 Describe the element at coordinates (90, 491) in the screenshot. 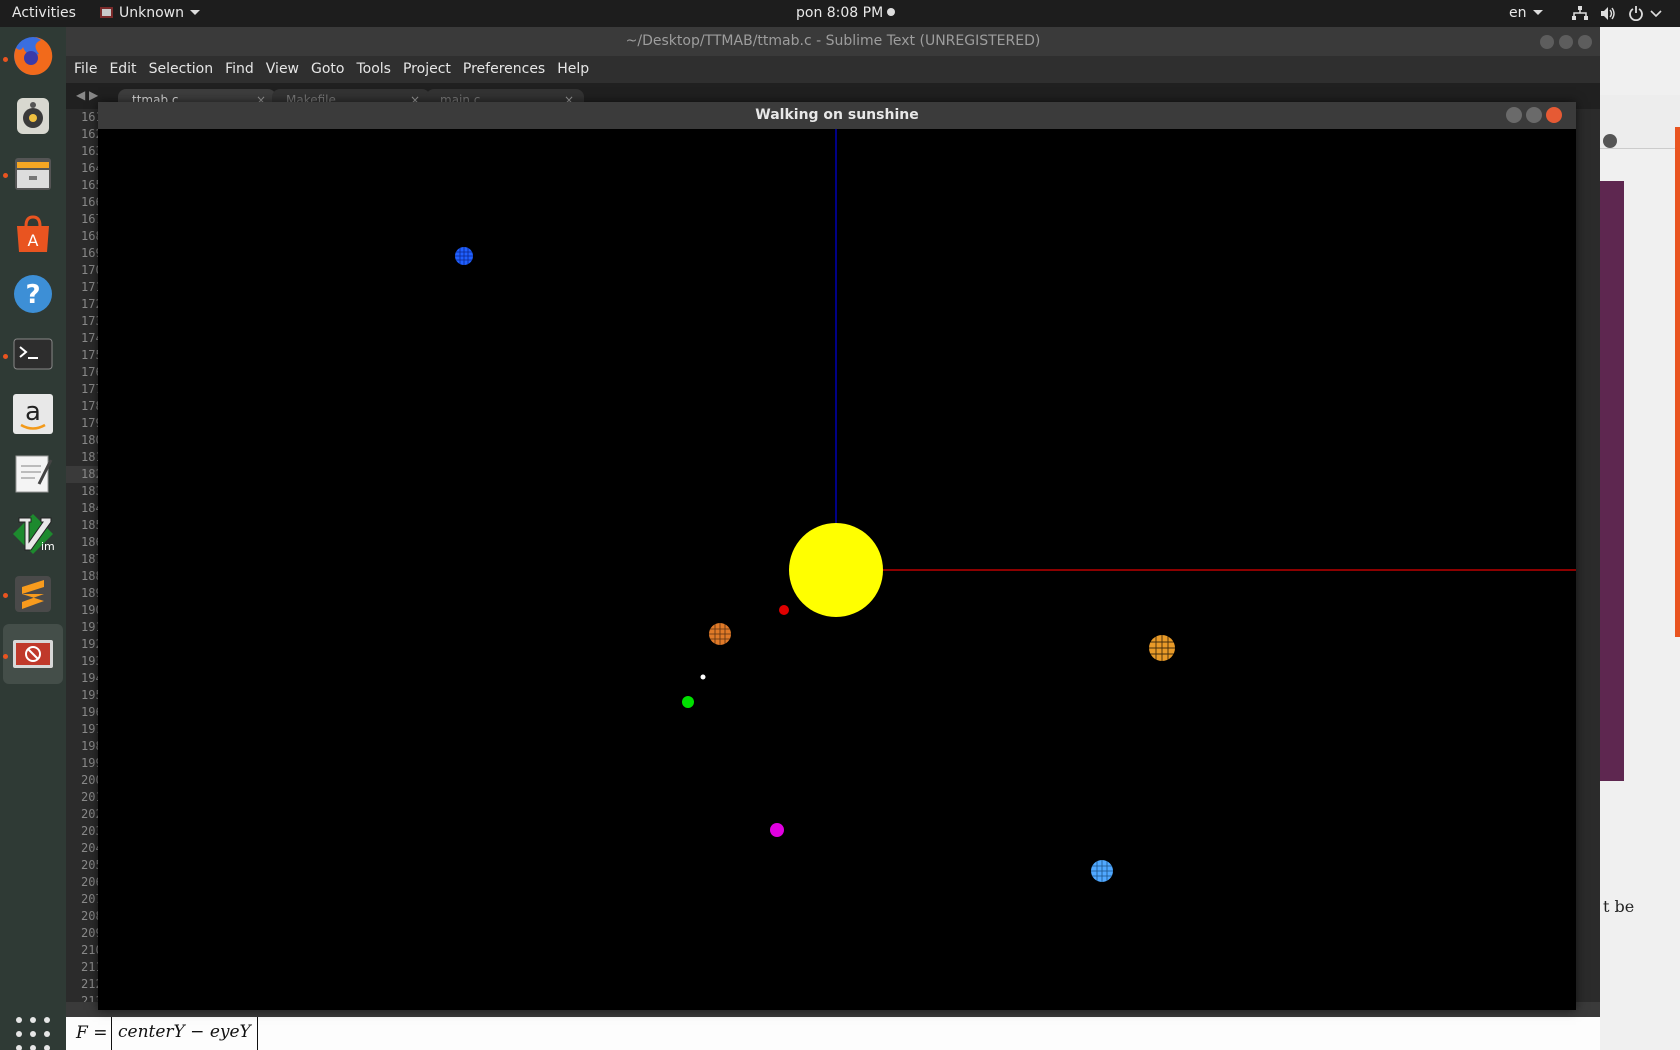

I see `line-number: 183` at that location.